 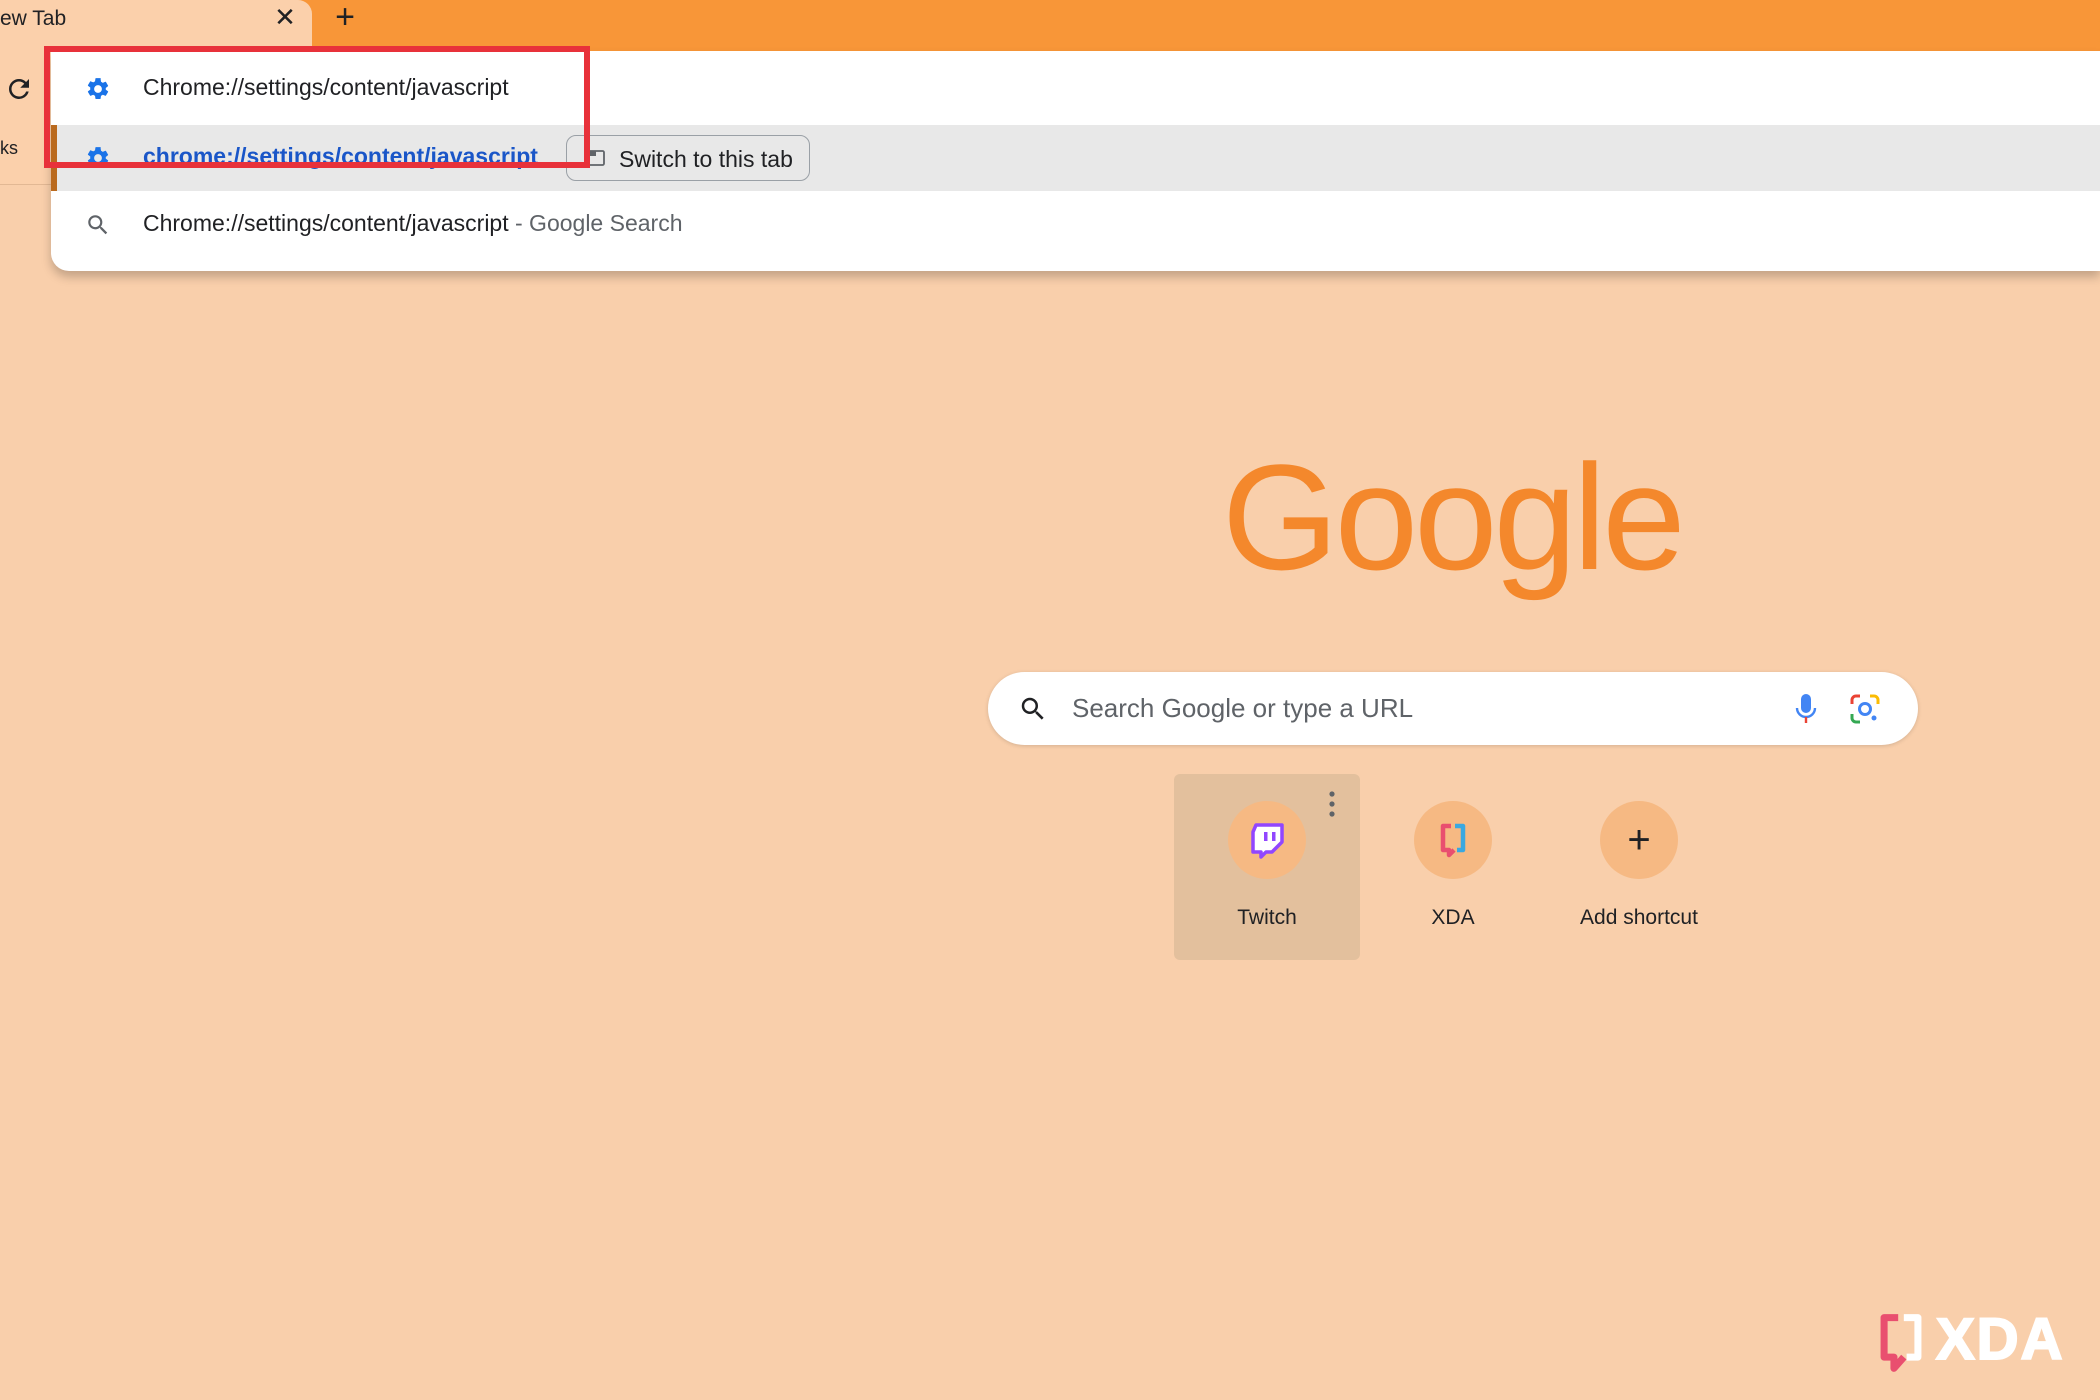 What do you see at coordinates (345, 17) in the screenshot?
I see `new-tab-button: +` at bounding box center [345, 17].